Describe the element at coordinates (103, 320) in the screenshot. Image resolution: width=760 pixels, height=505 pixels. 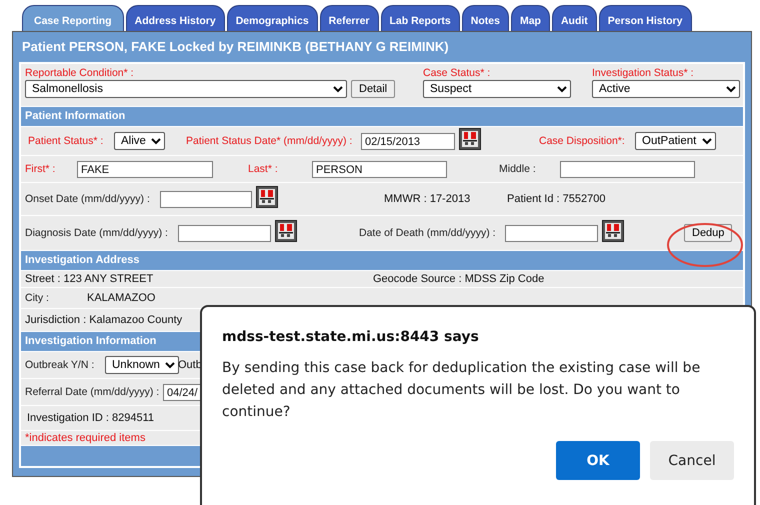
I see `info-text: Jurisdiction : Kalamazoo County` at that location.